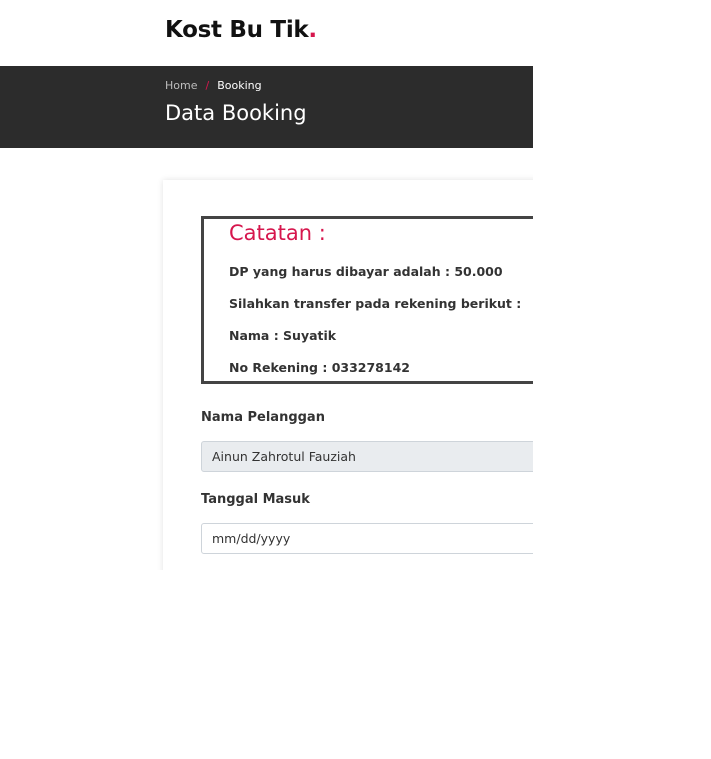 The height and width of the screenshot is (759, 711). What do you see at coordinates (366, 271) in the screenshot?
I see `note-line-dp: DP yang harus dibayar adalah : 50.000` at bounding box center [366, 271].